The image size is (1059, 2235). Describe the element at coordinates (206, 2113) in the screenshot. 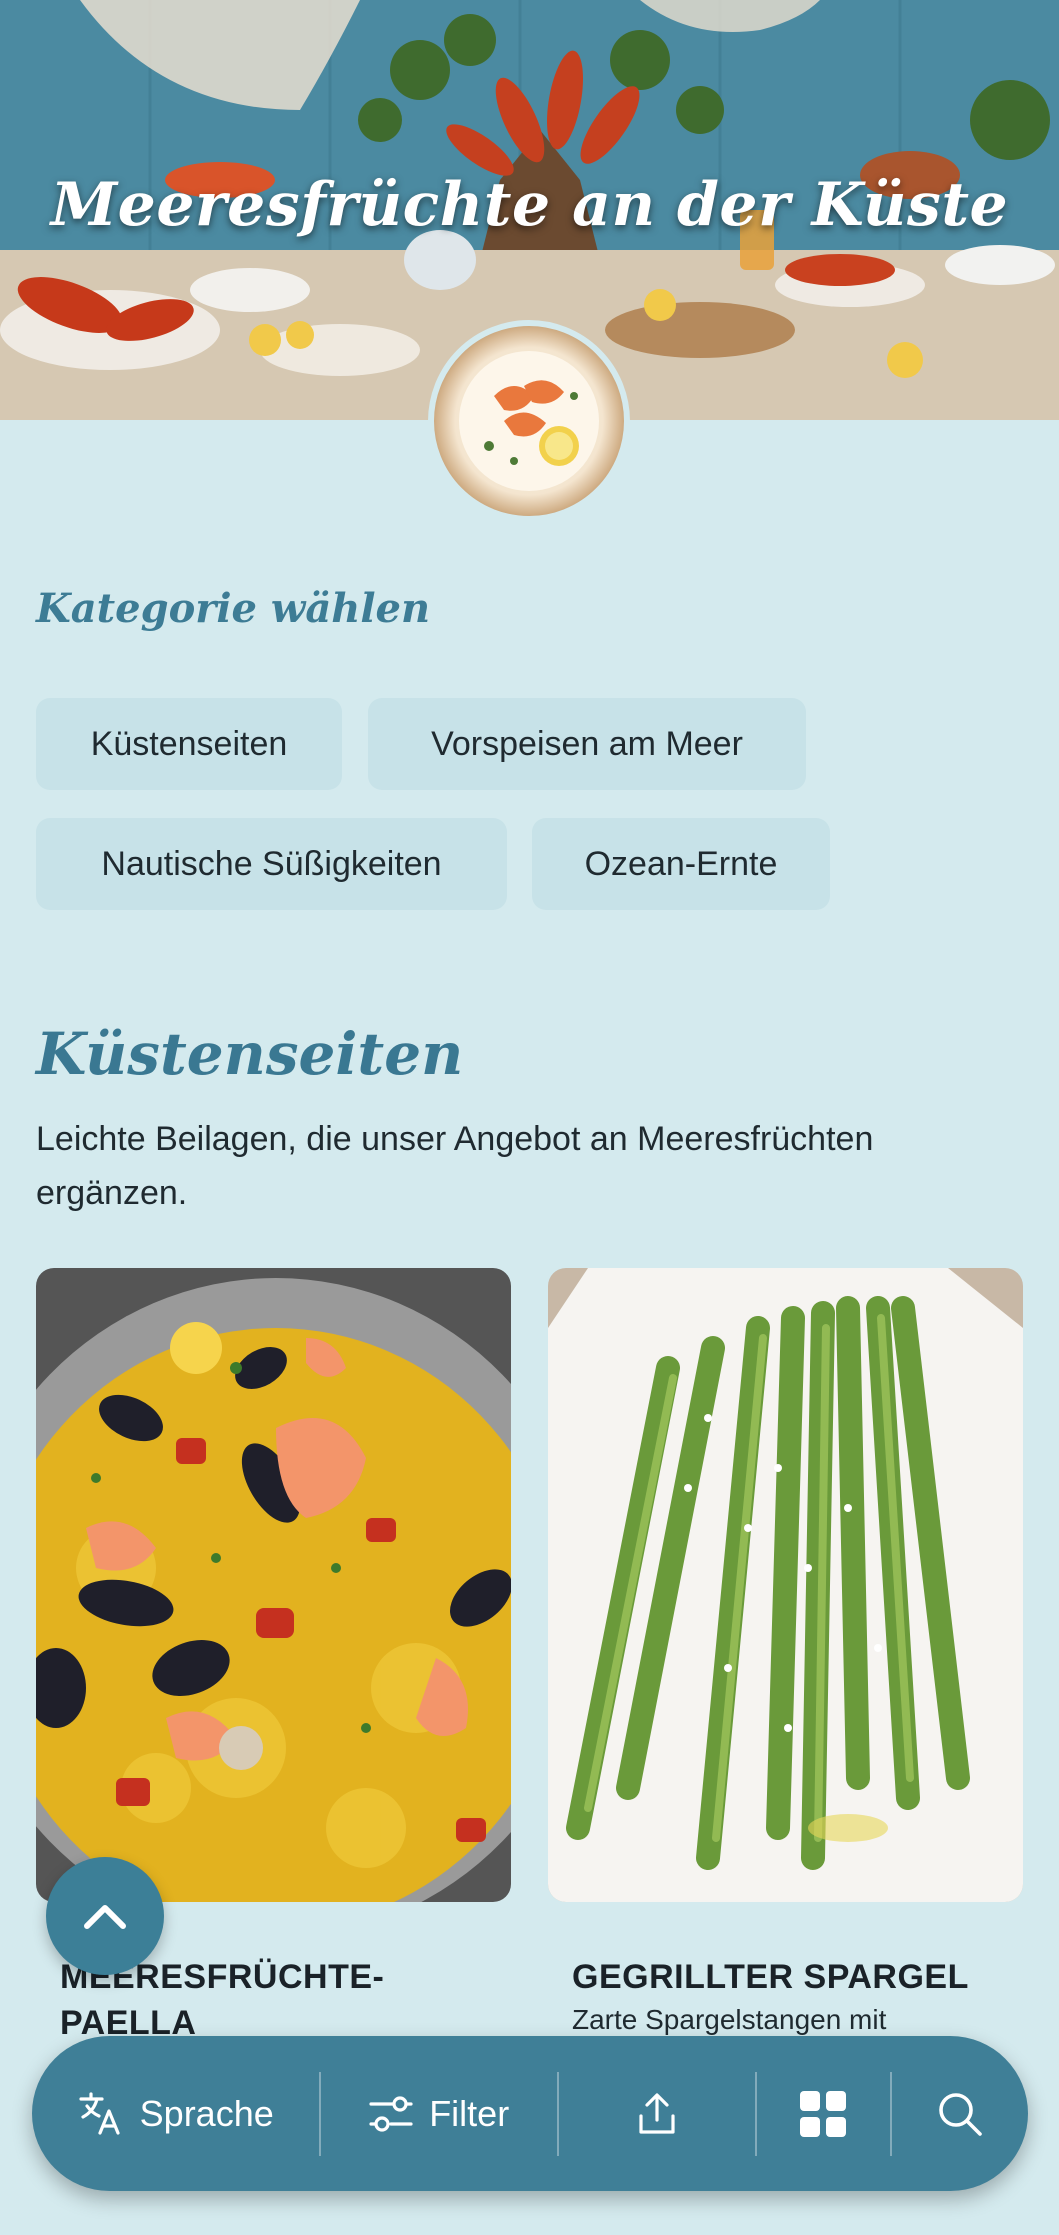

I see `language-label: Sprache` at that location.